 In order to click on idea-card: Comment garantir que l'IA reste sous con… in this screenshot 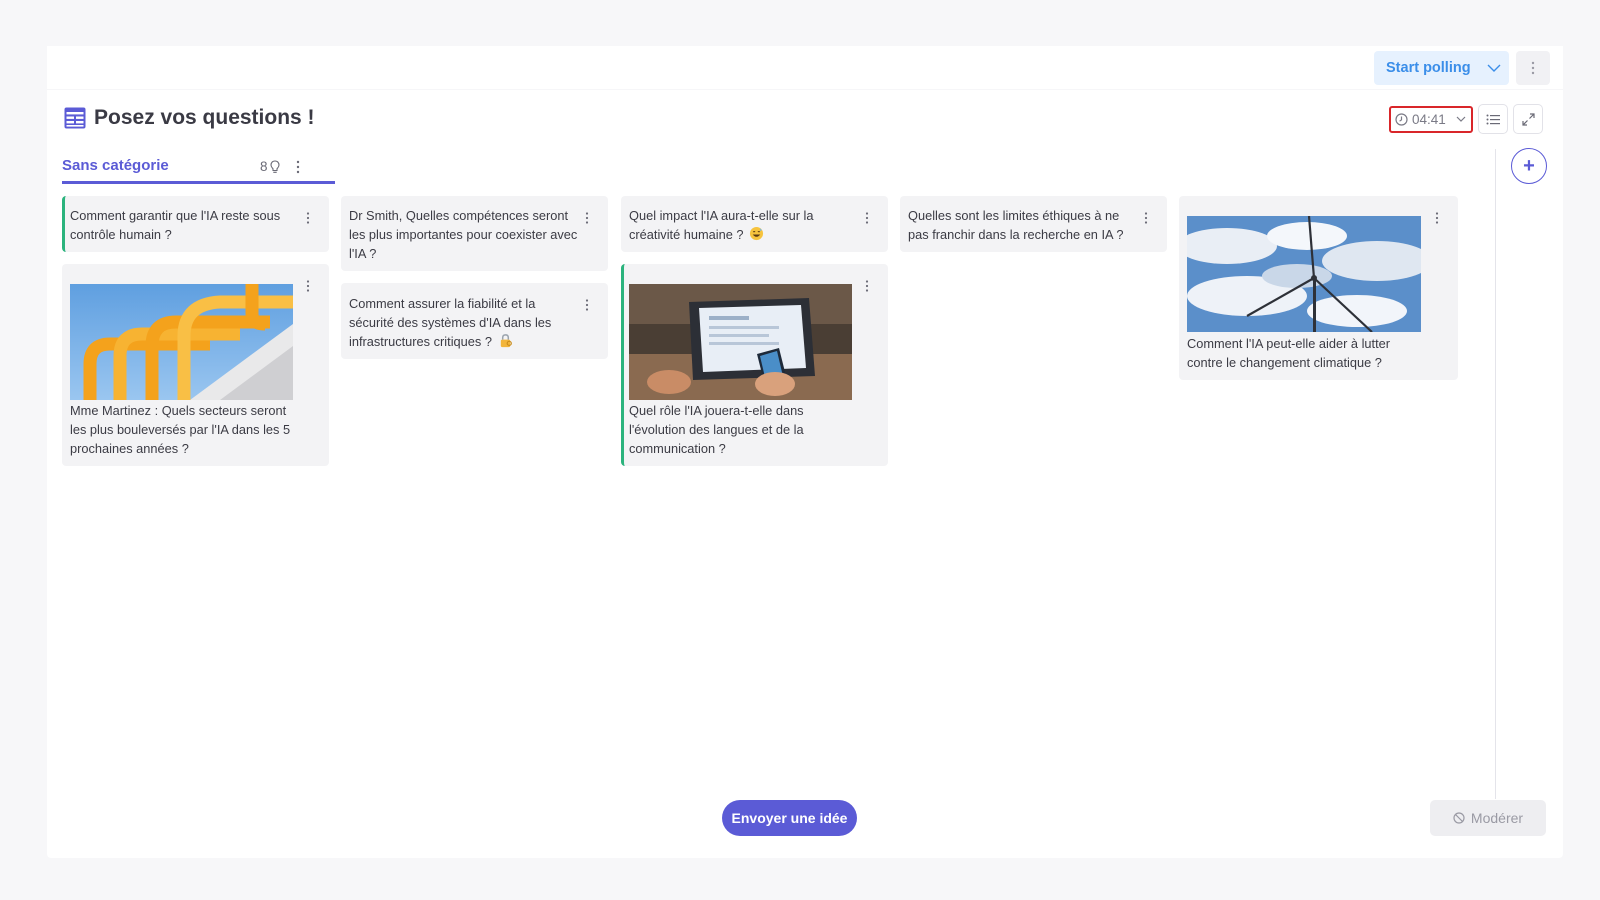, I will do `click(195, 224)`.